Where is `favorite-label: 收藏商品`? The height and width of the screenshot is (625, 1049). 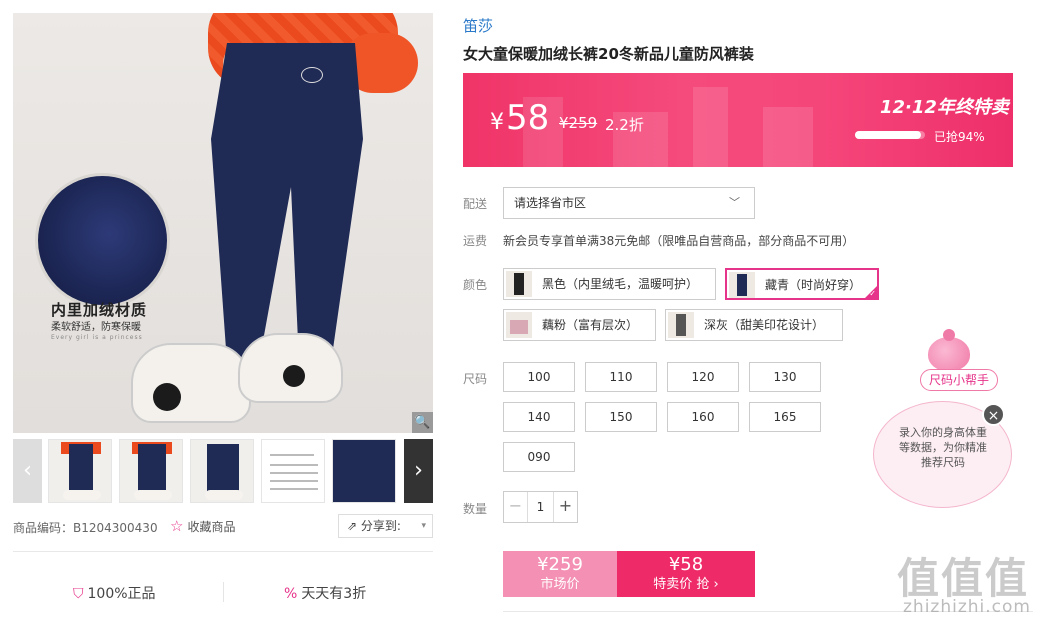 favorite-label: 收藏商品 is located at coordinates (211, 527).